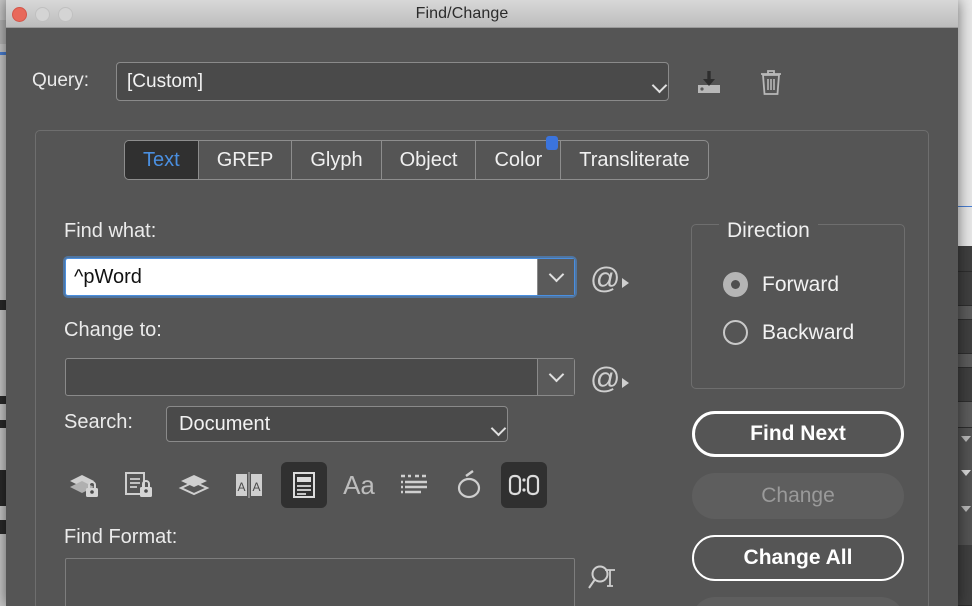  Describe the element at coordinates (798, 558) in the screenshot. I see `change-all-button: Change All` at that location.